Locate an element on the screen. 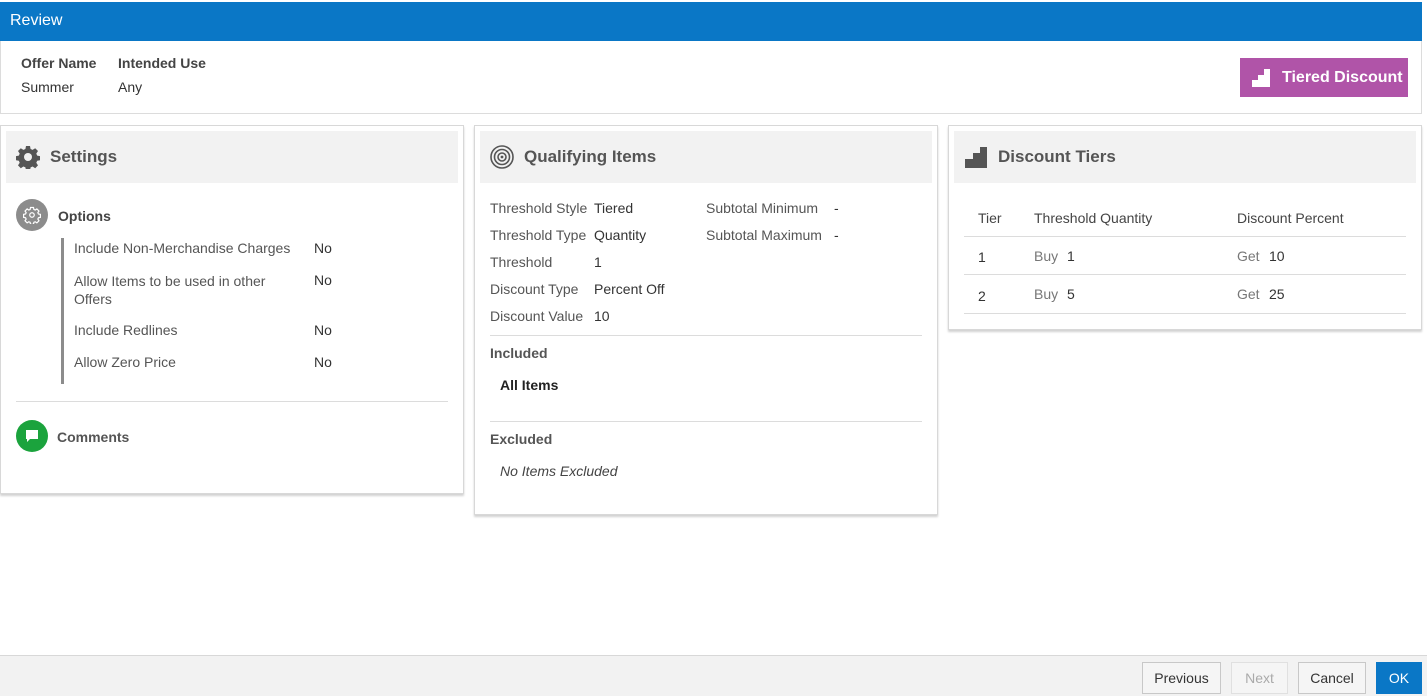  excluded-title: Excluded is located at coordinates (521, 439).